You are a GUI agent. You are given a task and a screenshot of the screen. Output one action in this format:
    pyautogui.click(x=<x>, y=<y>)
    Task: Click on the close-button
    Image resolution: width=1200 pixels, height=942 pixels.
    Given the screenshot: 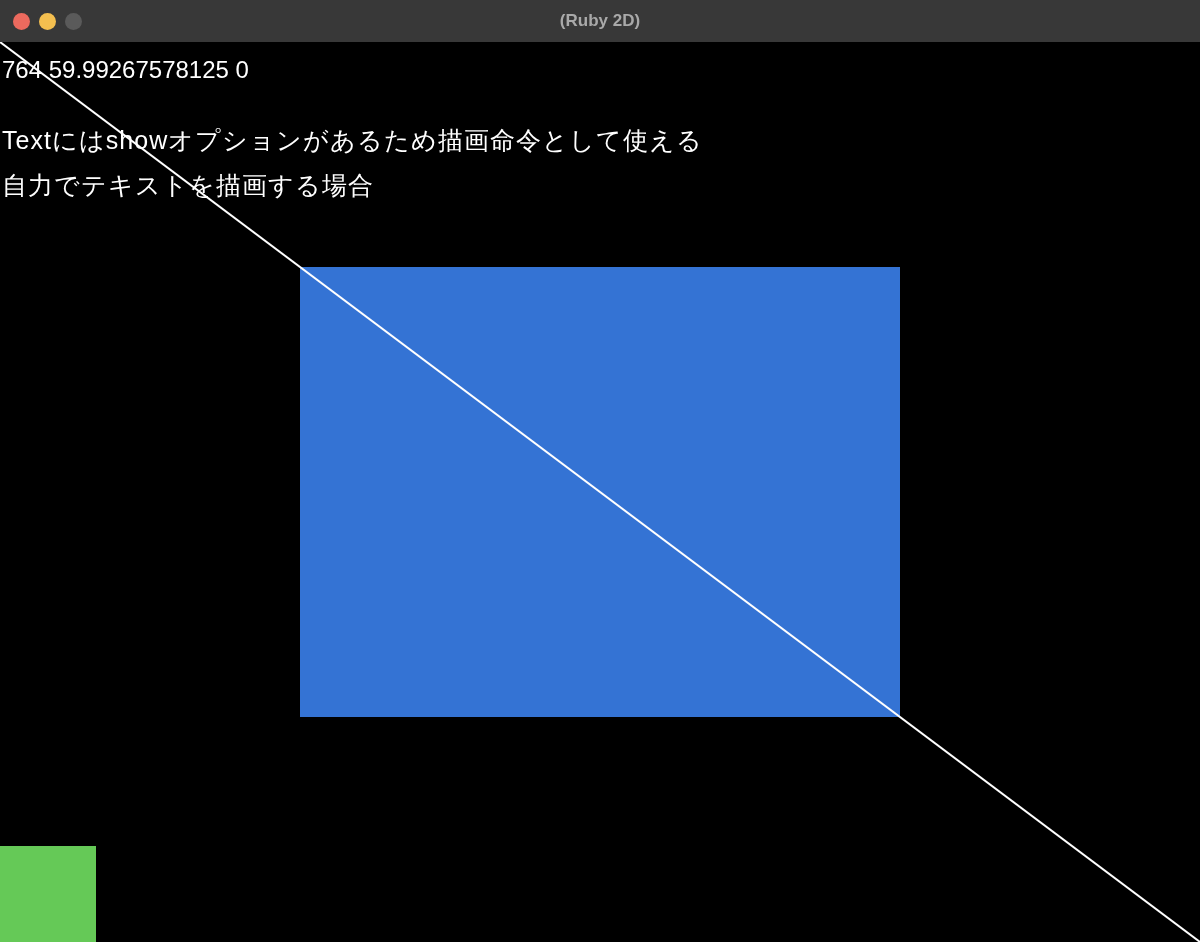 What is the action you would take?
    pyautogui.click(x=21, y=21)
    